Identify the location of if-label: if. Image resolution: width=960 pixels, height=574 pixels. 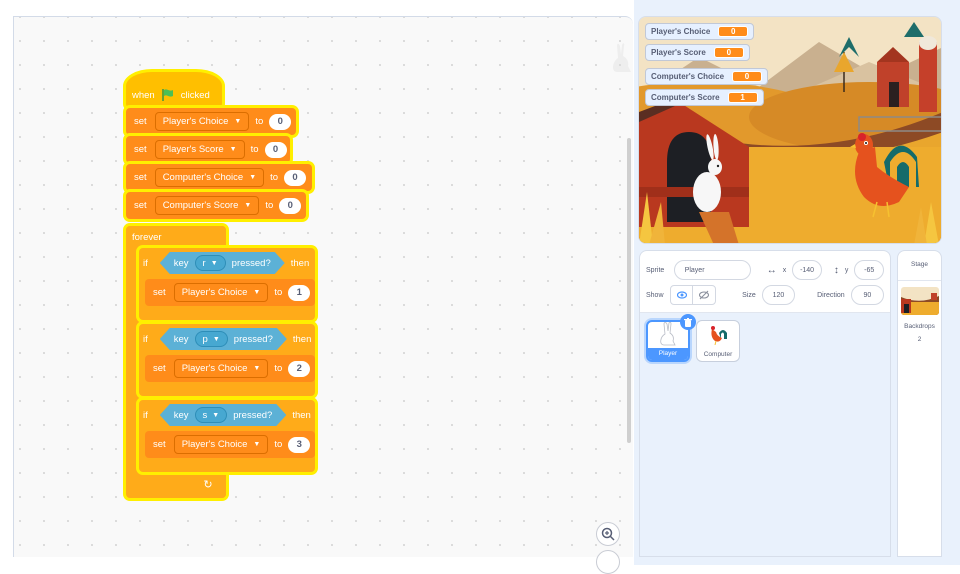
(145, 263).